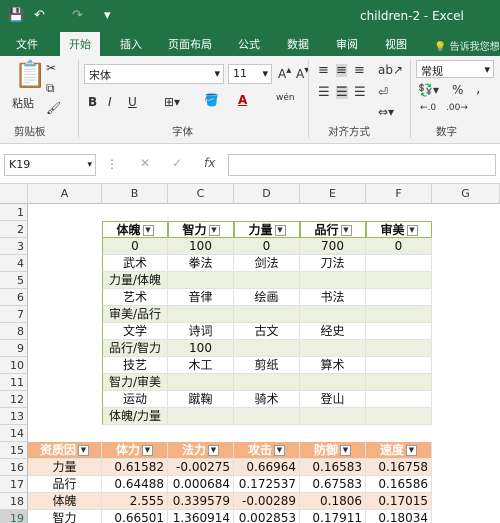 The height and width of the screenshot is (523, 500). Describe the element at coordinates (457, 90) in the screenshot. I see `percent-button: %` at that location.